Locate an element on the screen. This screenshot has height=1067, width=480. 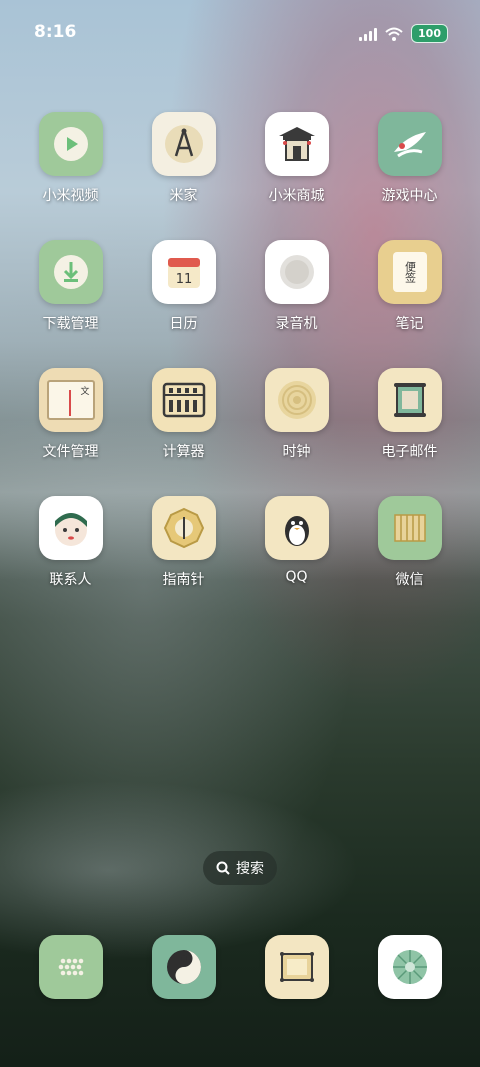
status-time: 8:16 is located at coordinates (55, 32).